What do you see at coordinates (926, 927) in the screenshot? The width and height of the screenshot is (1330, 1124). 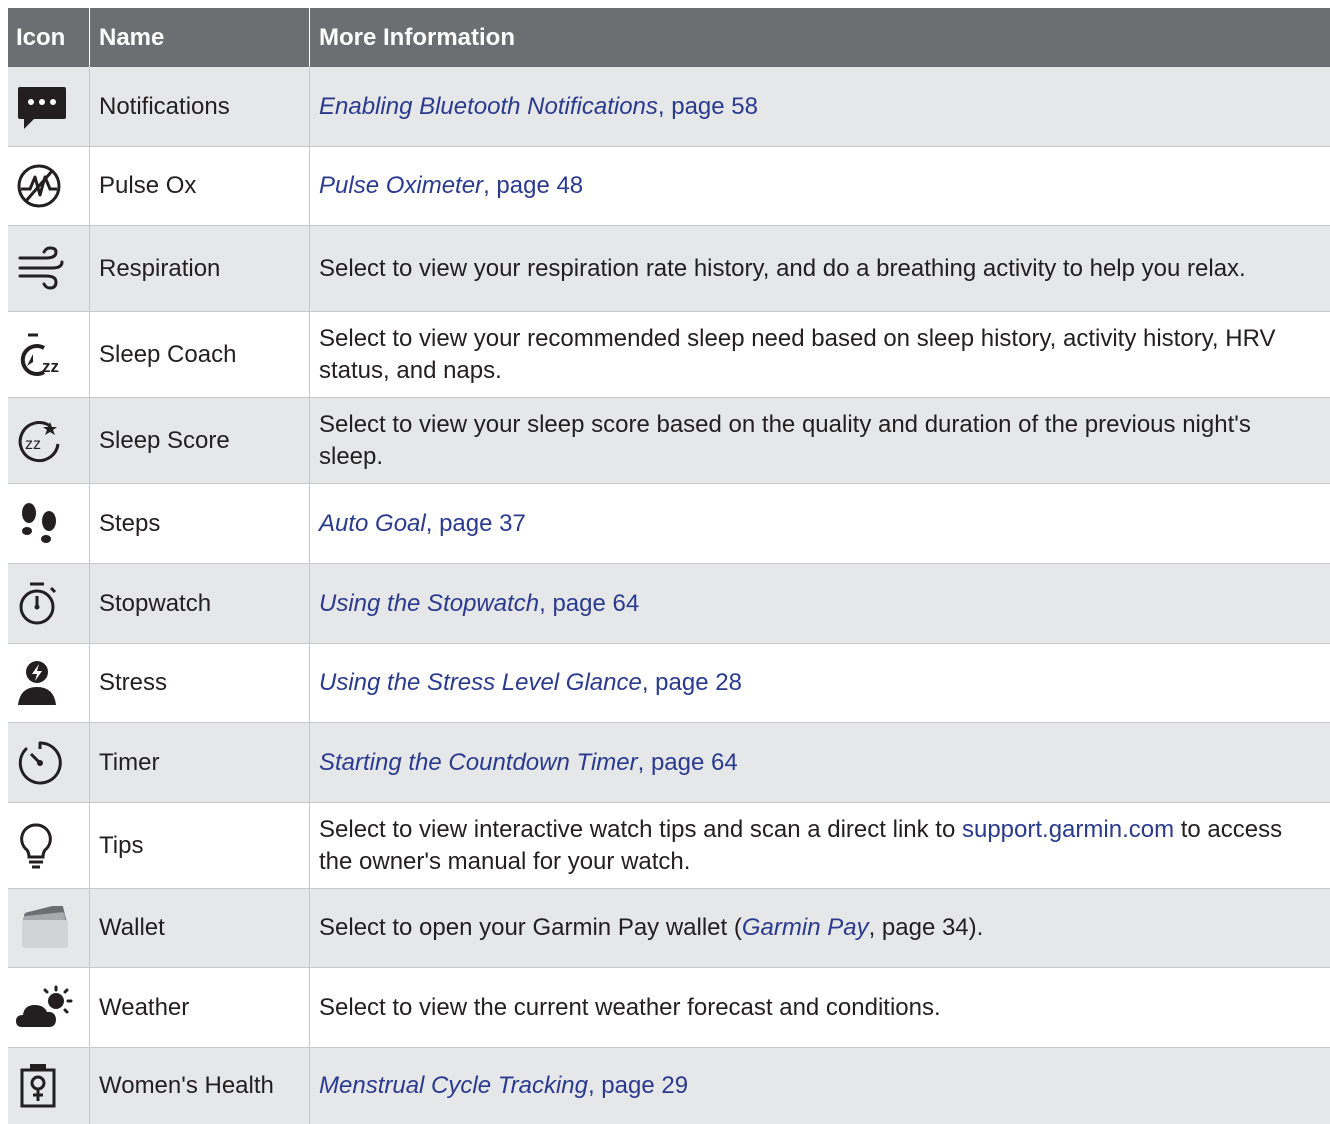 I see `page-reference: , page 34).` at bounding box center [926, 927].